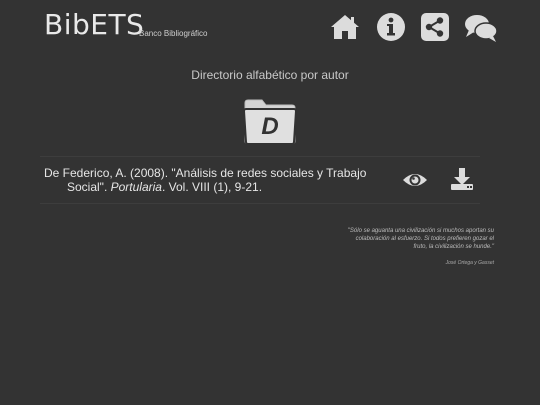  I want to click on comments-icon, so click(481, 28).